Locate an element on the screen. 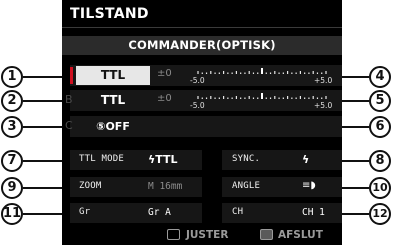 This screenshot has height=245, width=395. flash-mode-label: COMMANDER(OPTISK) is located at coordinates (202, 45).